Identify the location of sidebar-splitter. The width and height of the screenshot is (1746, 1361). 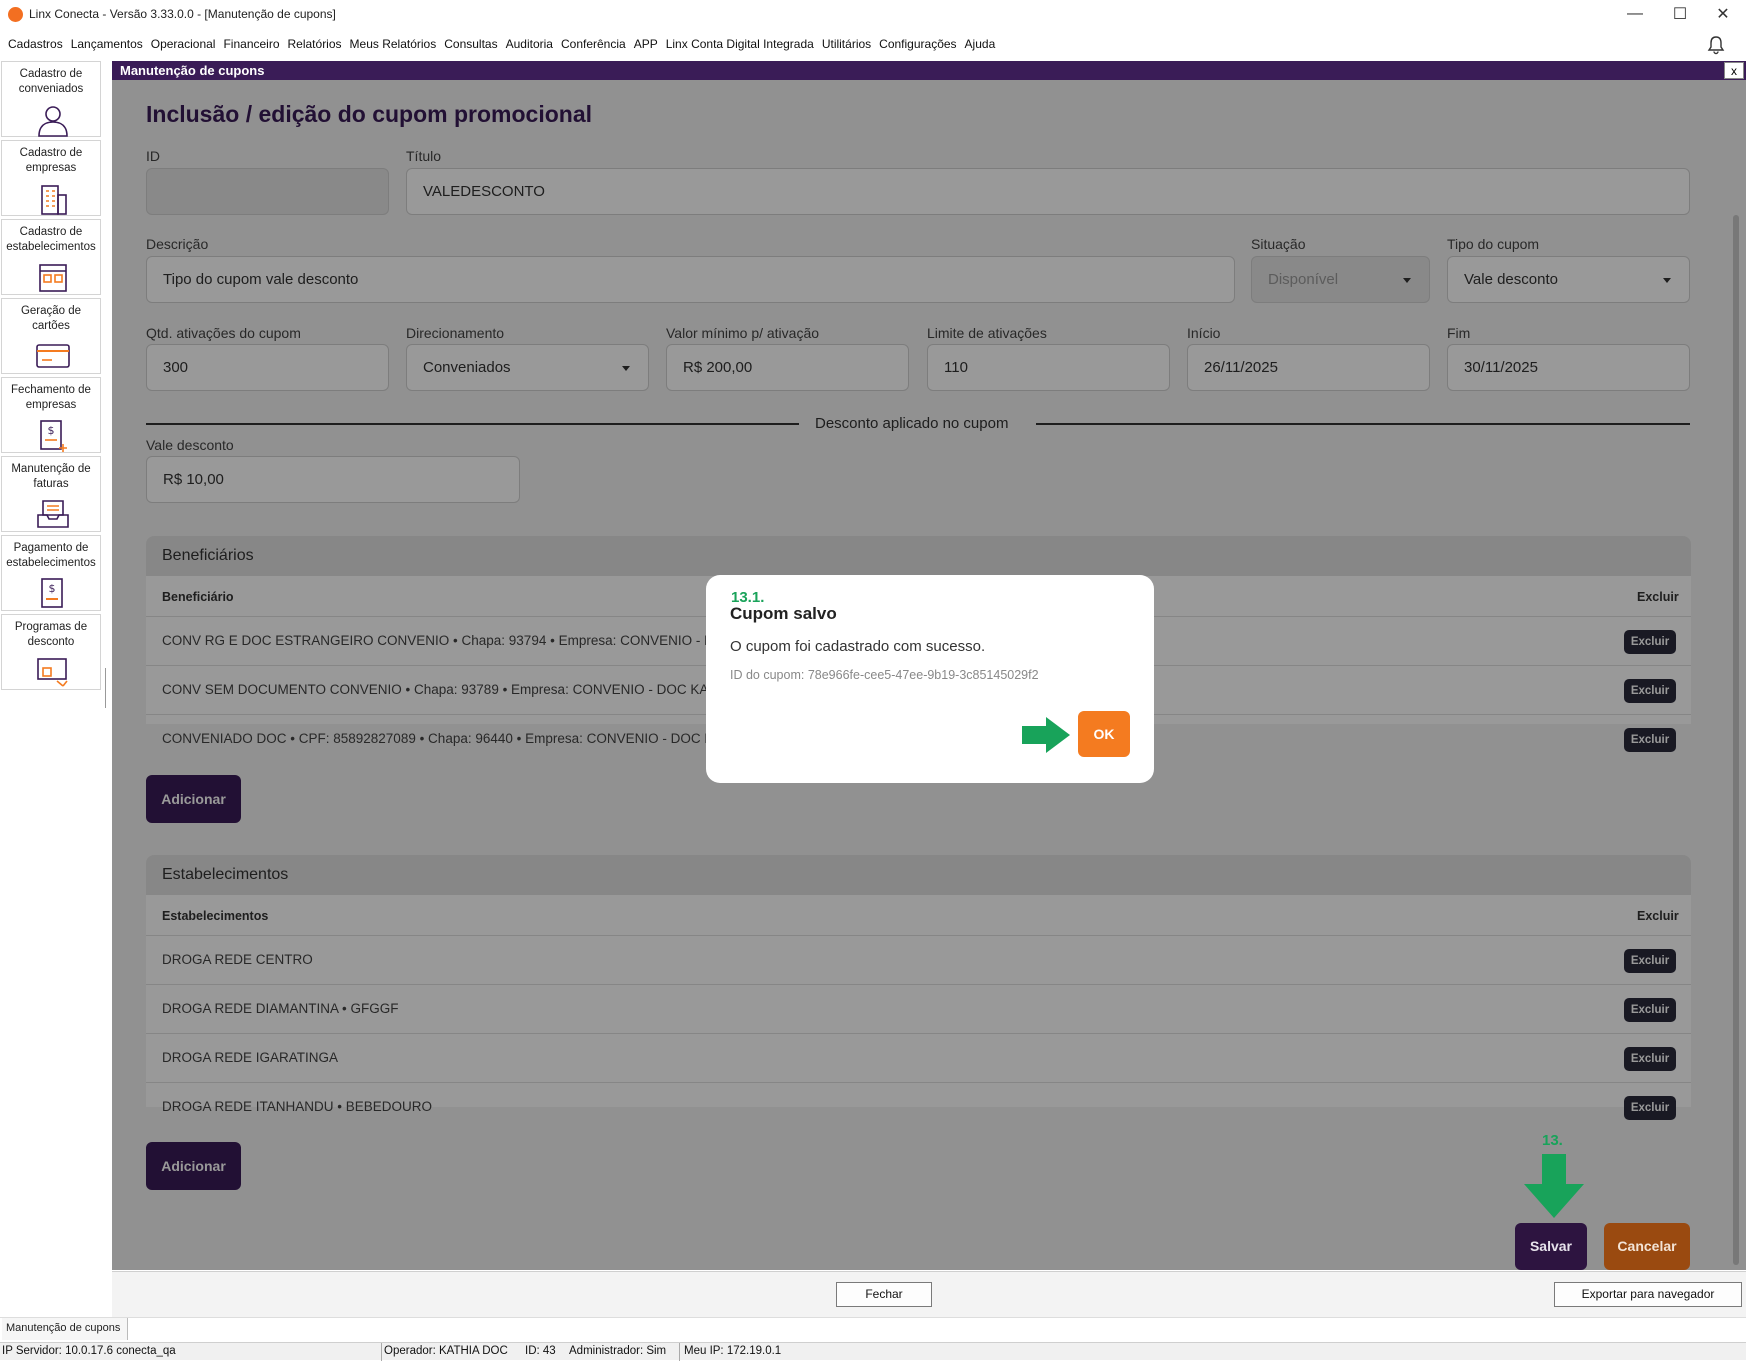
(106, 688).